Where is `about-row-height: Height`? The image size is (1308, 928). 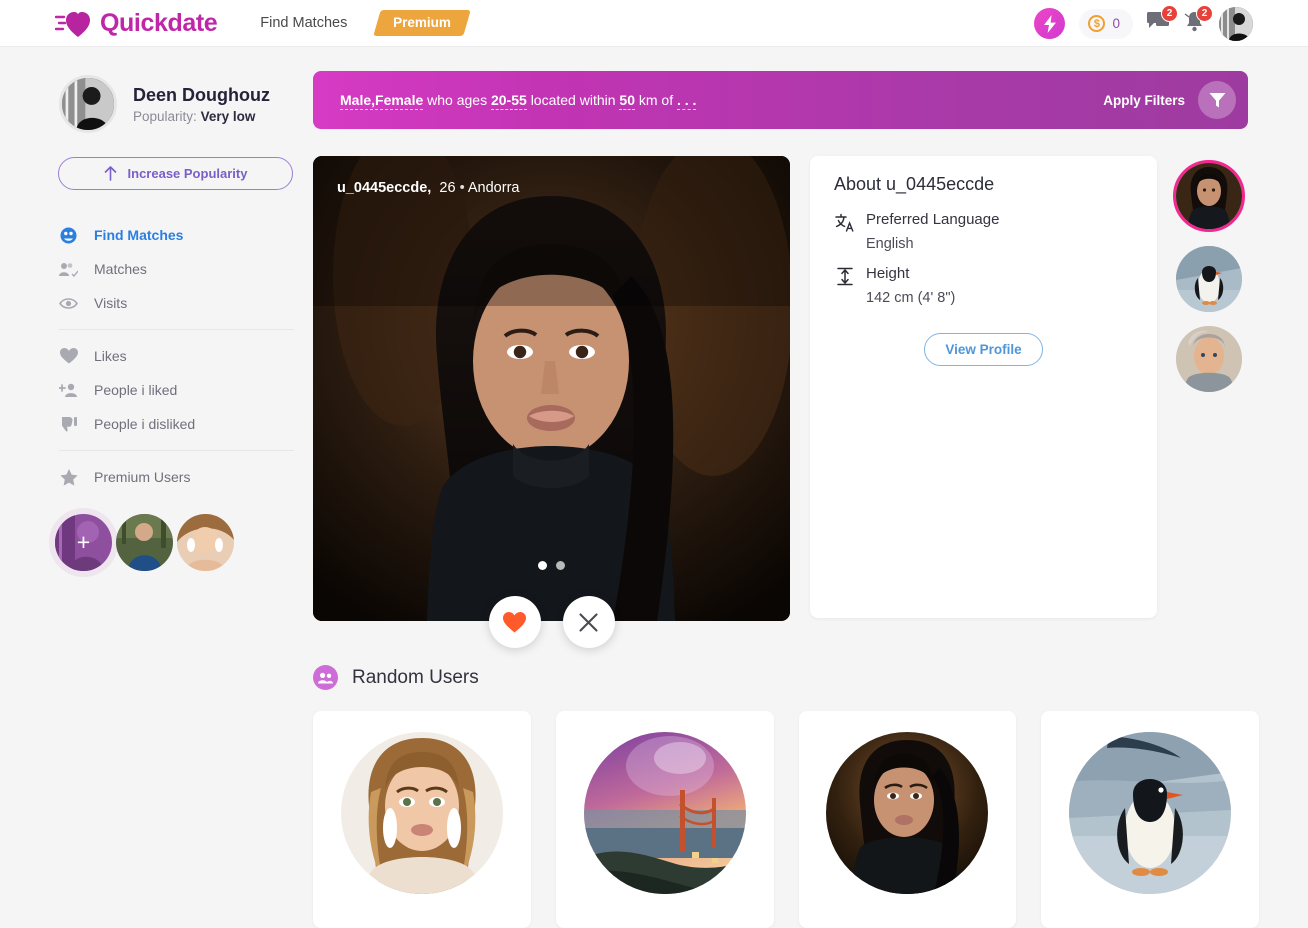 about-row-height: Height is located at coordinates (983, 275).